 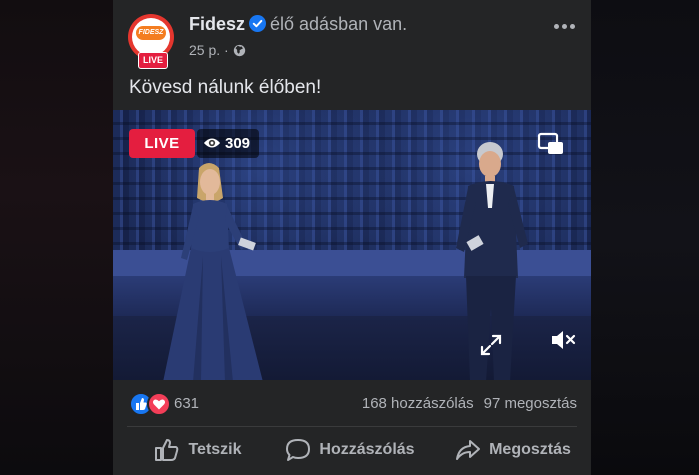 I want to click on more-options-button, so click(x=568, y=24).